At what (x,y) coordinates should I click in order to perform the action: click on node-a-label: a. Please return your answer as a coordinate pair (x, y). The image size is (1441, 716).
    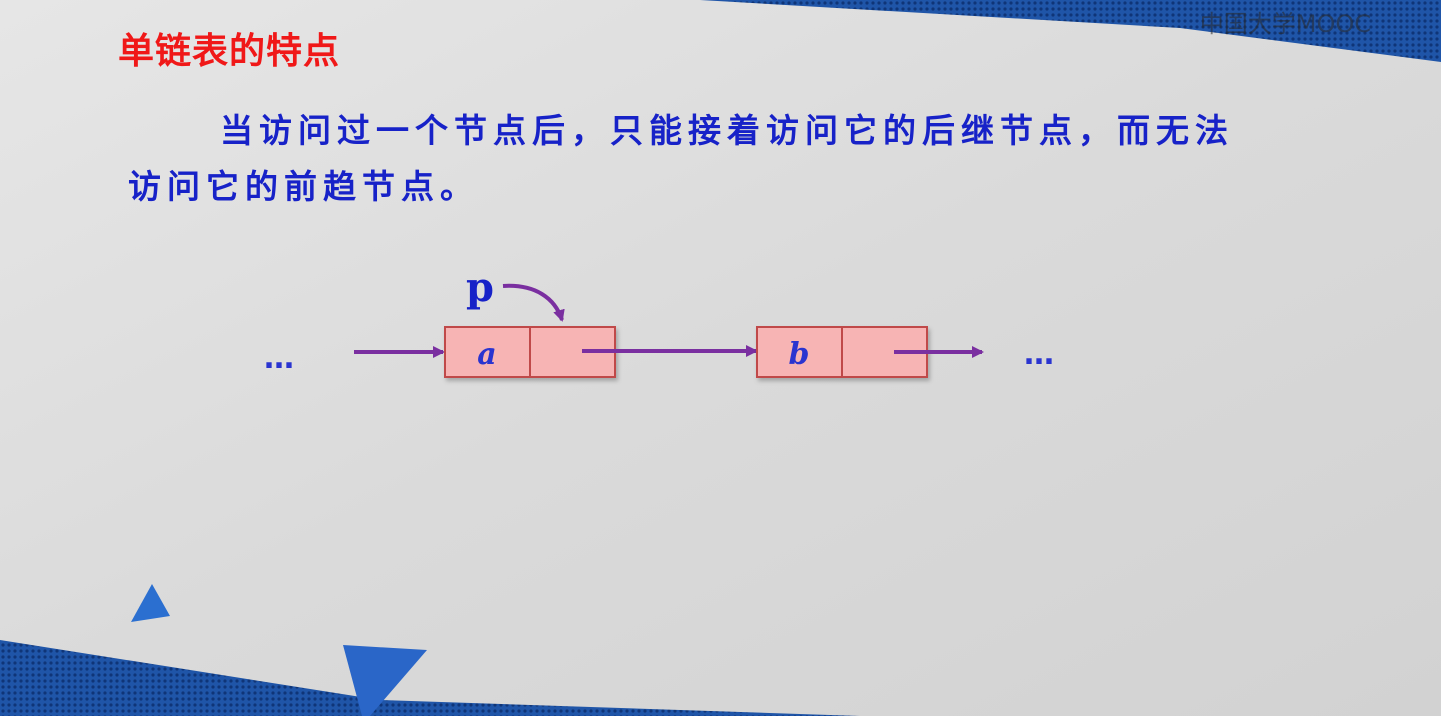
    Looking at the image, I should click on (486, 354).